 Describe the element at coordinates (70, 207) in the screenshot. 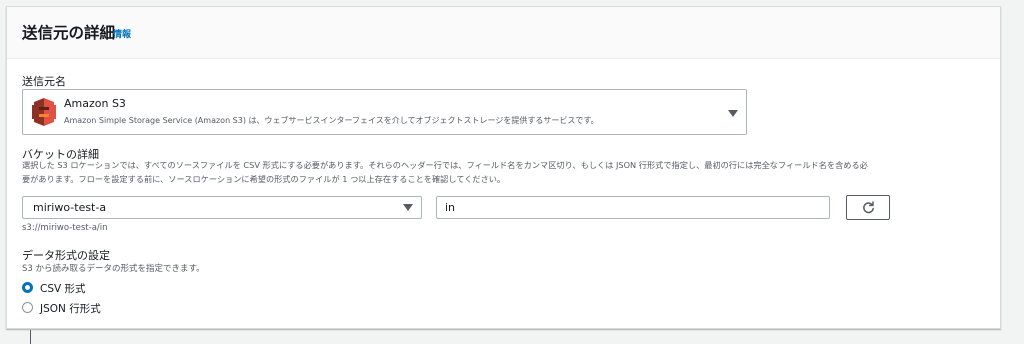

I see `bucket-select-value: miriwo-test-a` at that location.